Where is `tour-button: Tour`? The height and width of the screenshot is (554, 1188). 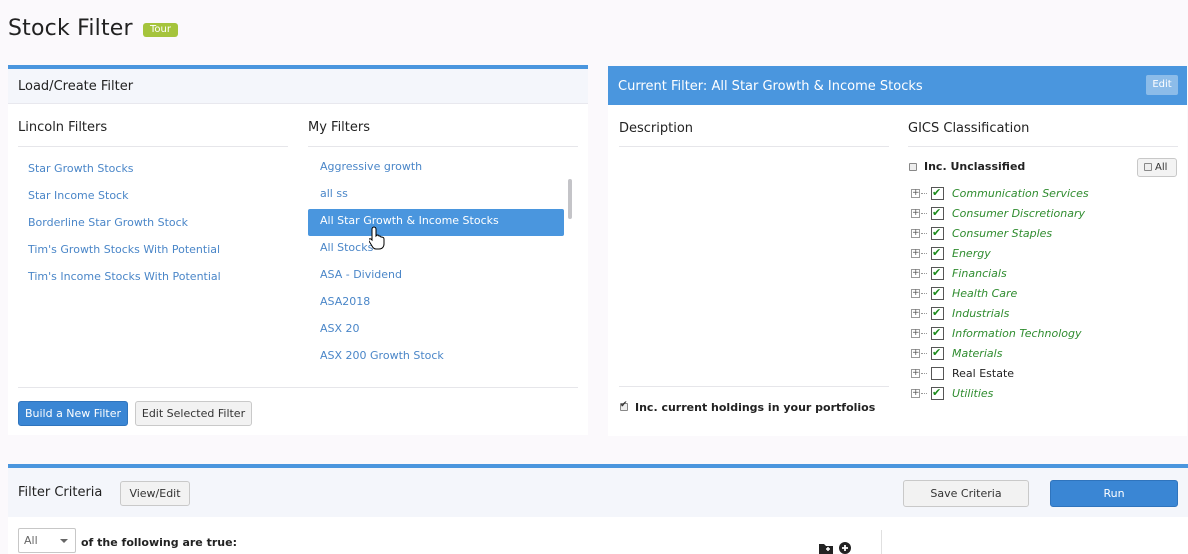 tour-button: Tour is located at coordinates (160, 30).